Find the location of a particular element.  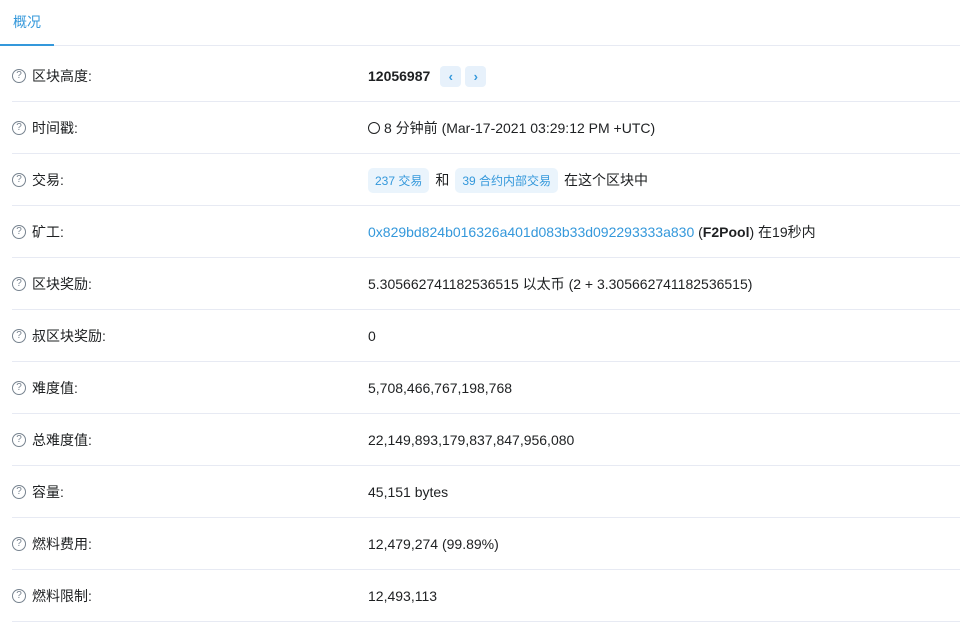

and-text: 和 is located at coordinates (442, 180).